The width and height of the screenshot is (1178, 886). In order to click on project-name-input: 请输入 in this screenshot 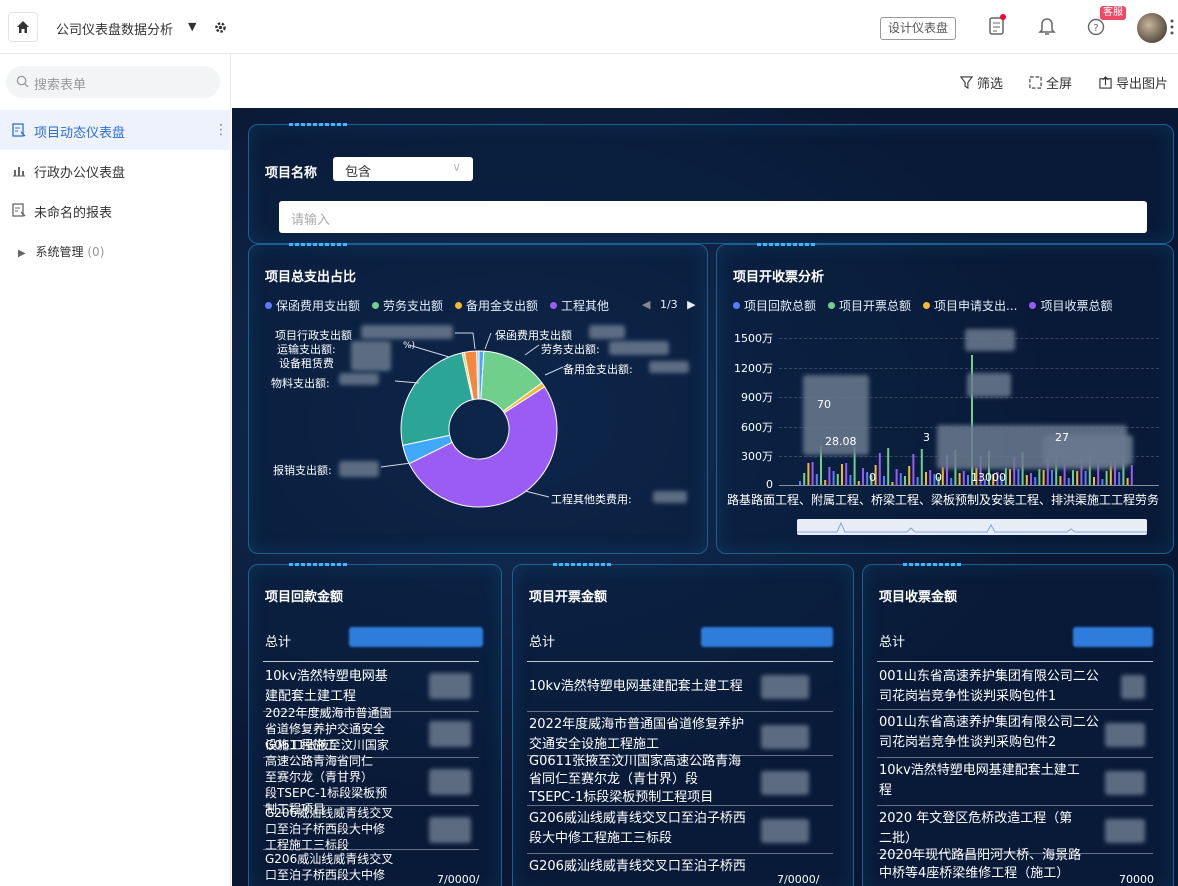, I will do `click(713, 217)`.